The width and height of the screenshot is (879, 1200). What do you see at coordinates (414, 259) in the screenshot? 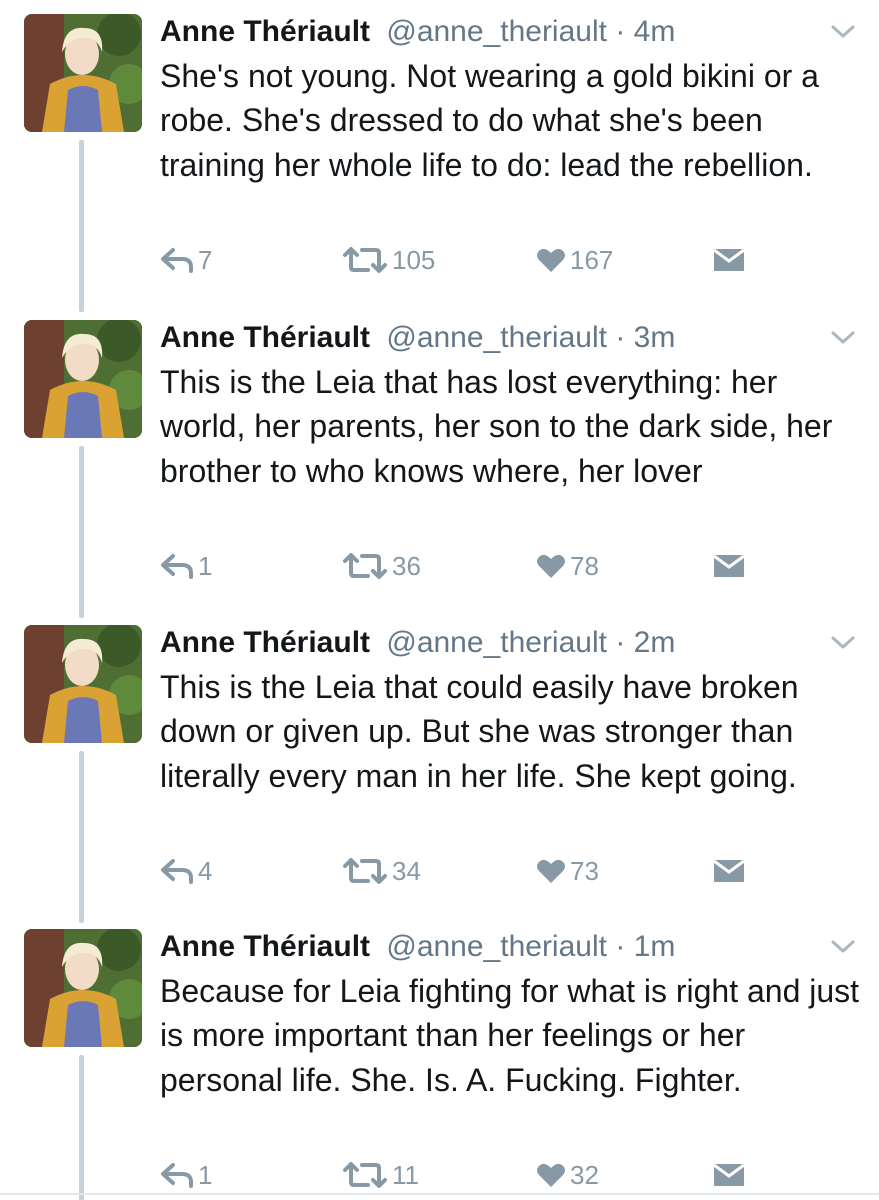
I see `retweet-count: 105` at bounding box center [414, 259].